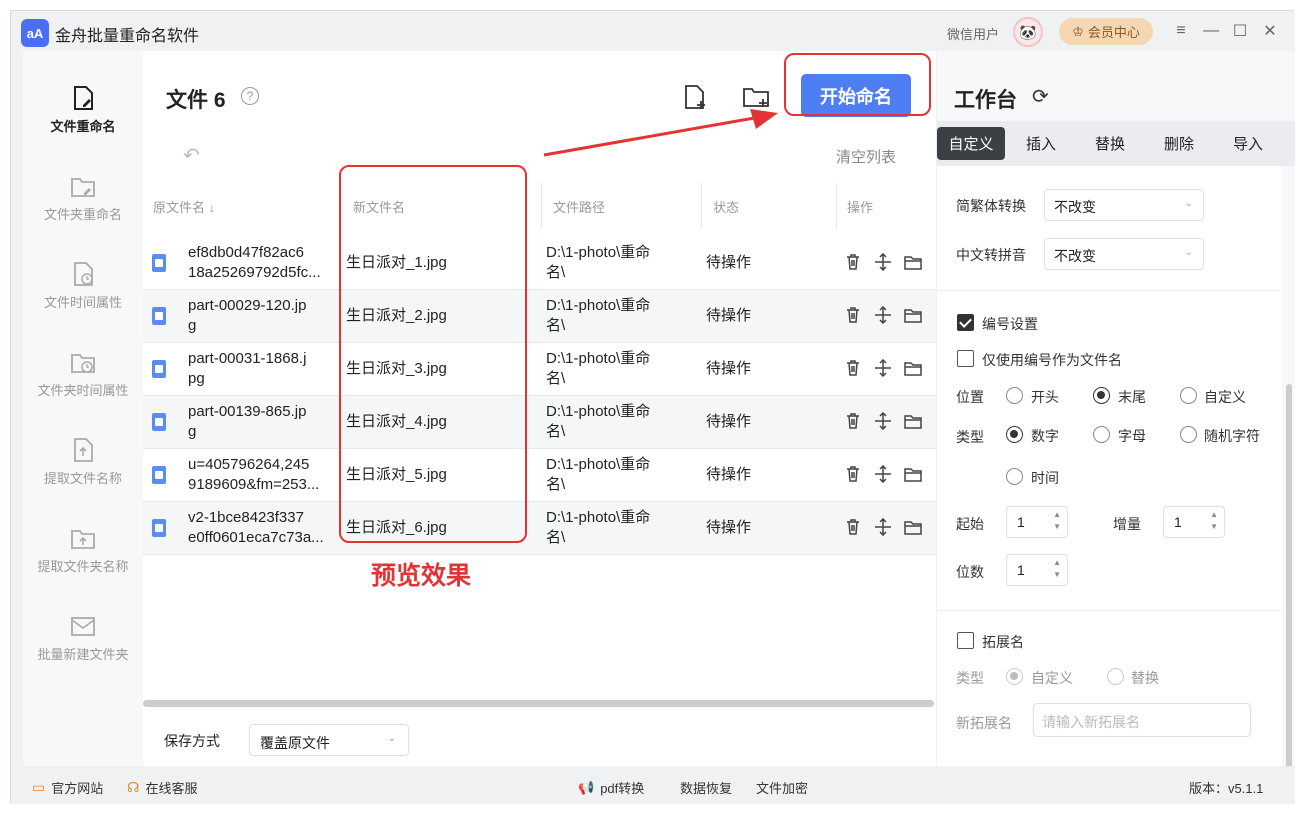  What do you see at coordinates (83, 197) in the screenshot?
I see `sidebar-item-folder-rename: 文件夹重命名` at bounding box center [83, 197].